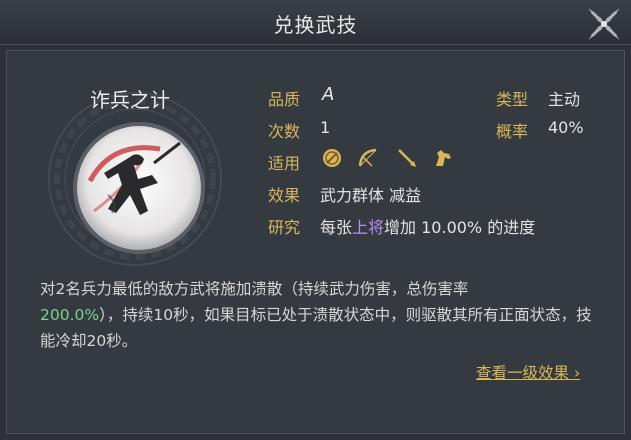  What do you see at coordinates (284, 195) in the screenshot?
I see `effect-label: 效果` at bounding box center [284, 195].